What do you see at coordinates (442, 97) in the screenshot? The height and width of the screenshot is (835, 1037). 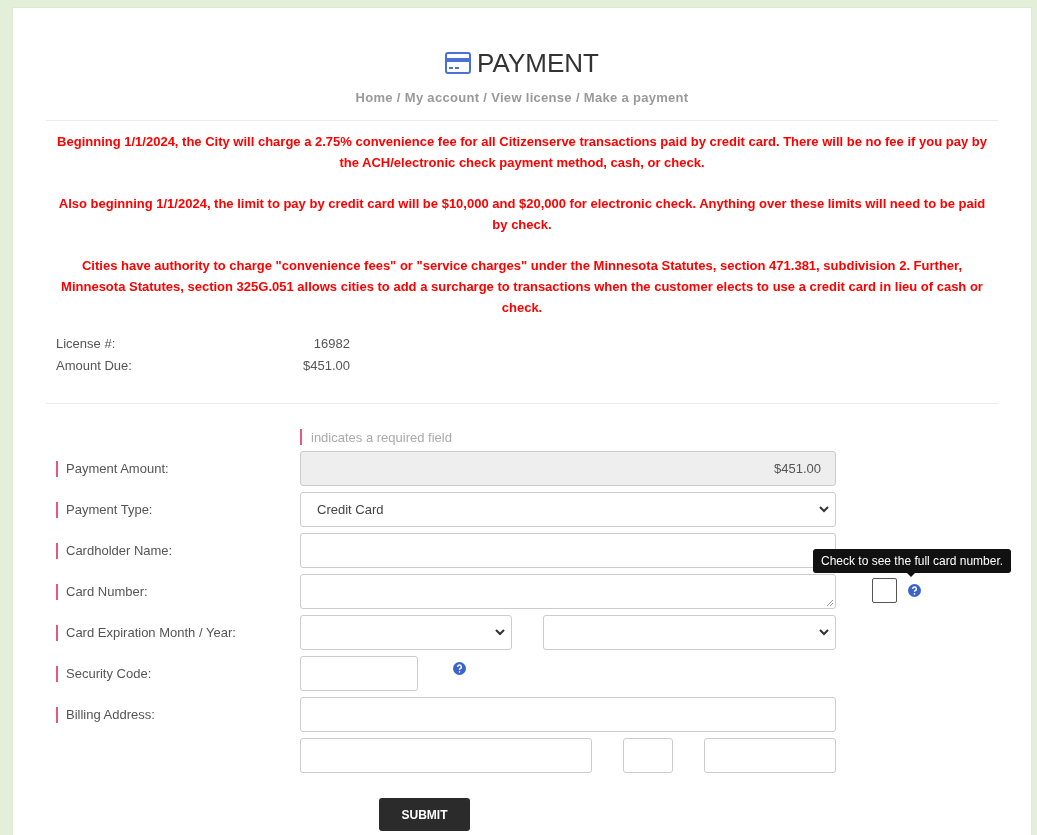 I see `breadcrumb-link: My account` at bounding box center [442, 97].